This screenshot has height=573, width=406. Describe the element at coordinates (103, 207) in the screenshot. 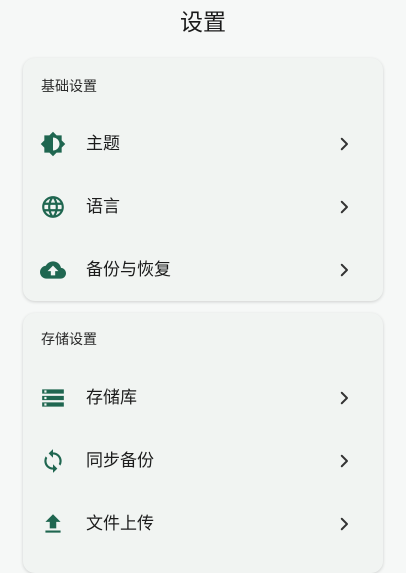

I see `settings-item-label: 语言` at that location.